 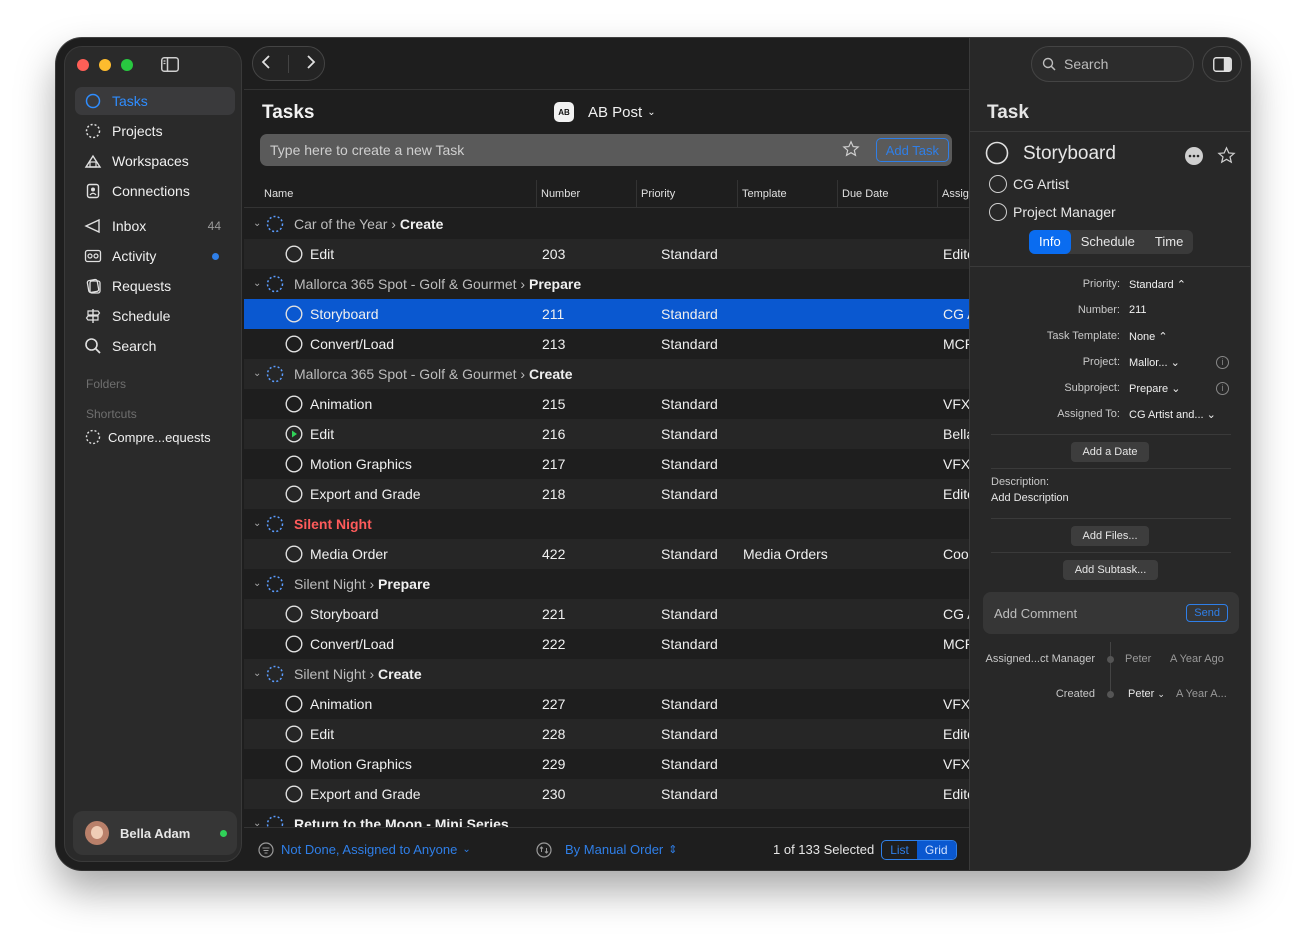 I want to click on workspace-selector: AB AB Post ⌄, so click(x=605, y=112).